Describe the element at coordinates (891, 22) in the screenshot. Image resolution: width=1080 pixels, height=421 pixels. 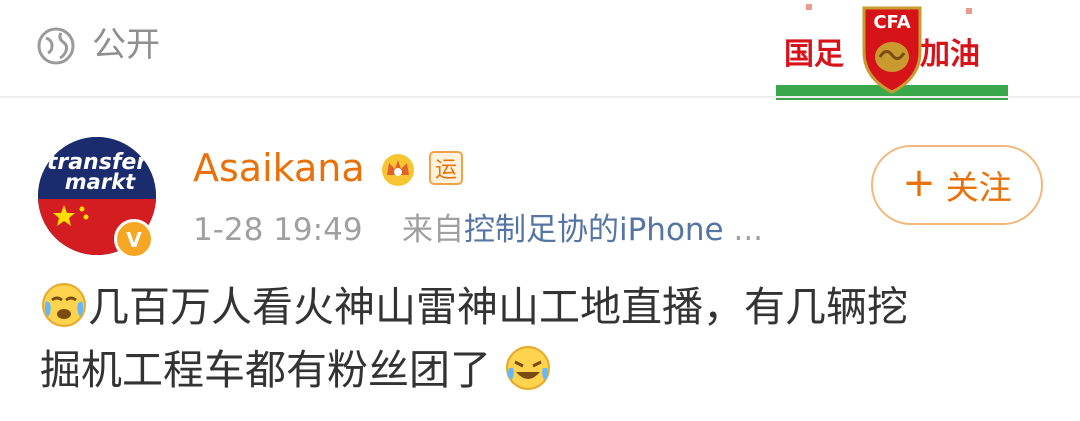
I see `badge-emblem-text: CFA` at that location.